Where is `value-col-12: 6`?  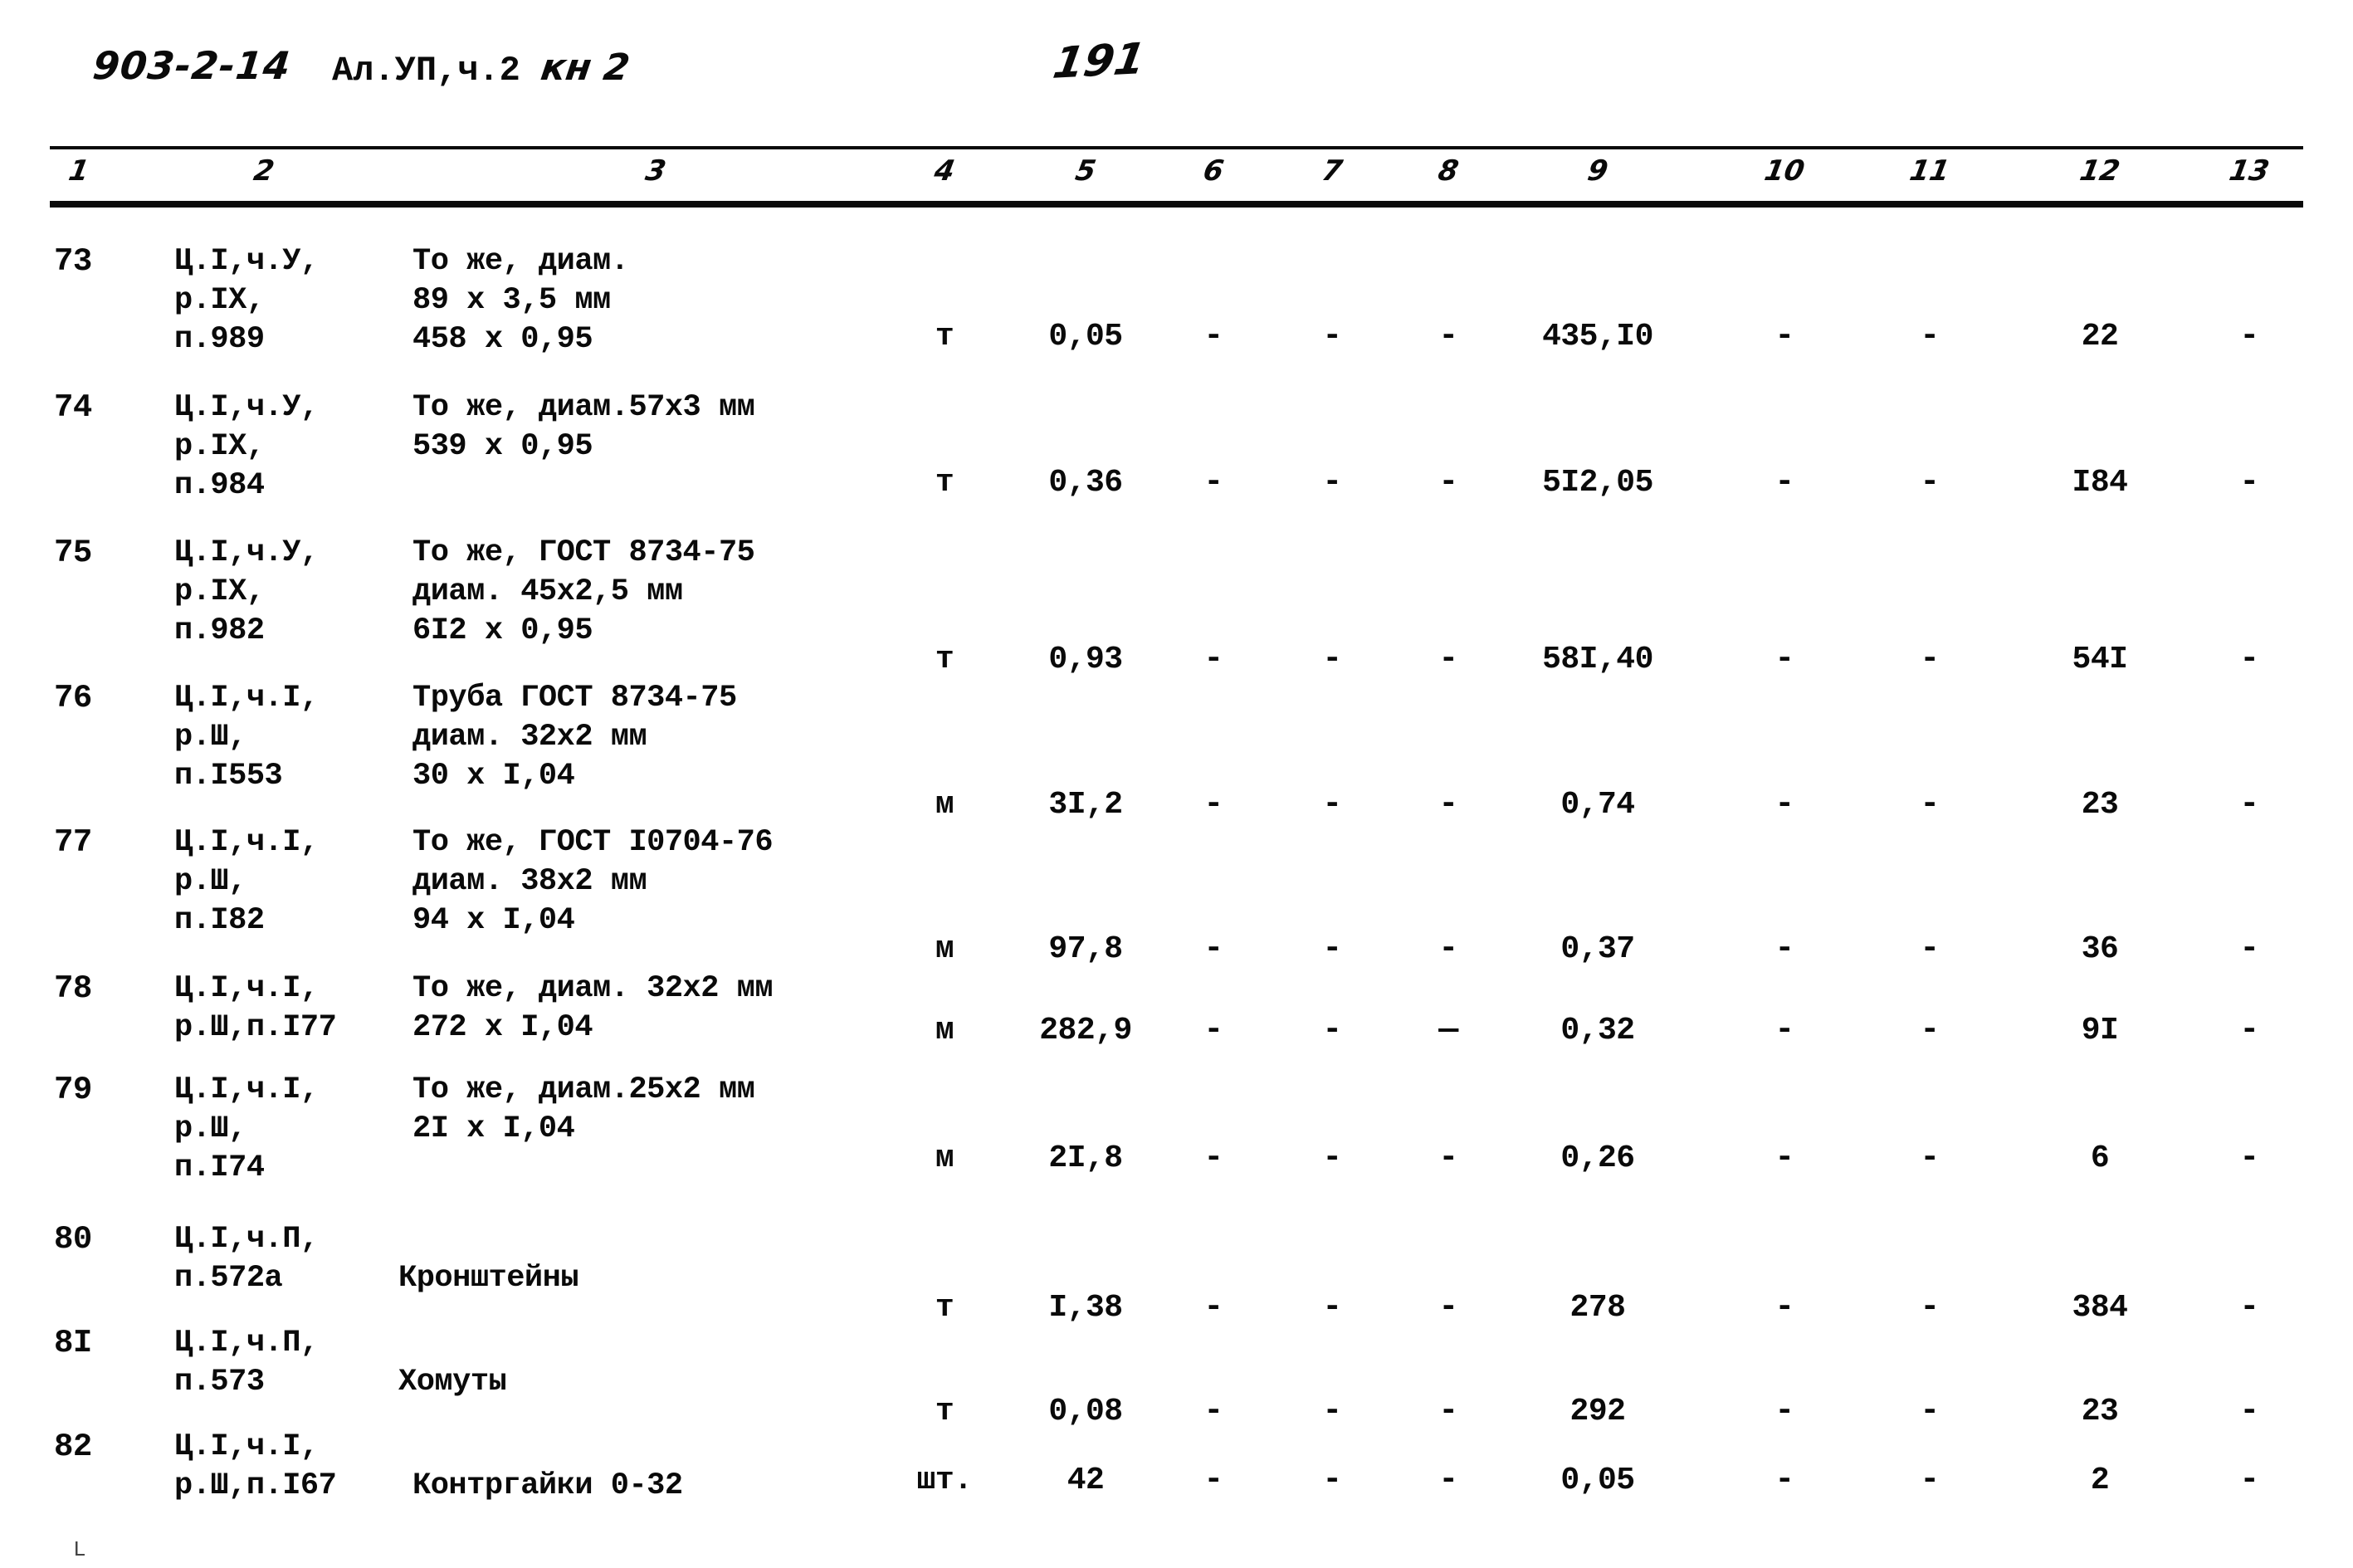 value-col-12: 6 is located at coordinates (2100, 1159).